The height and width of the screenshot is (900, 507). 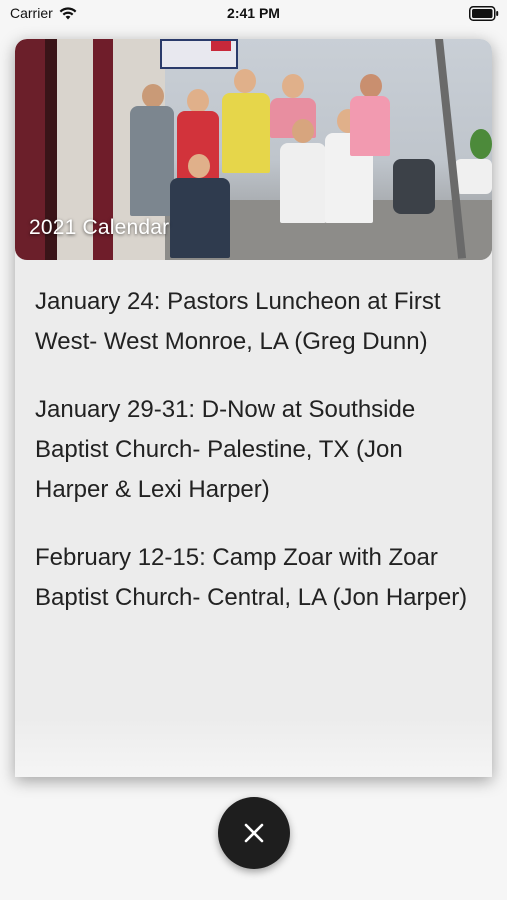 What do you see at coordinates (481, 144) in the screenshot?
I see `photo-tree` at bounding box center [481, 144].